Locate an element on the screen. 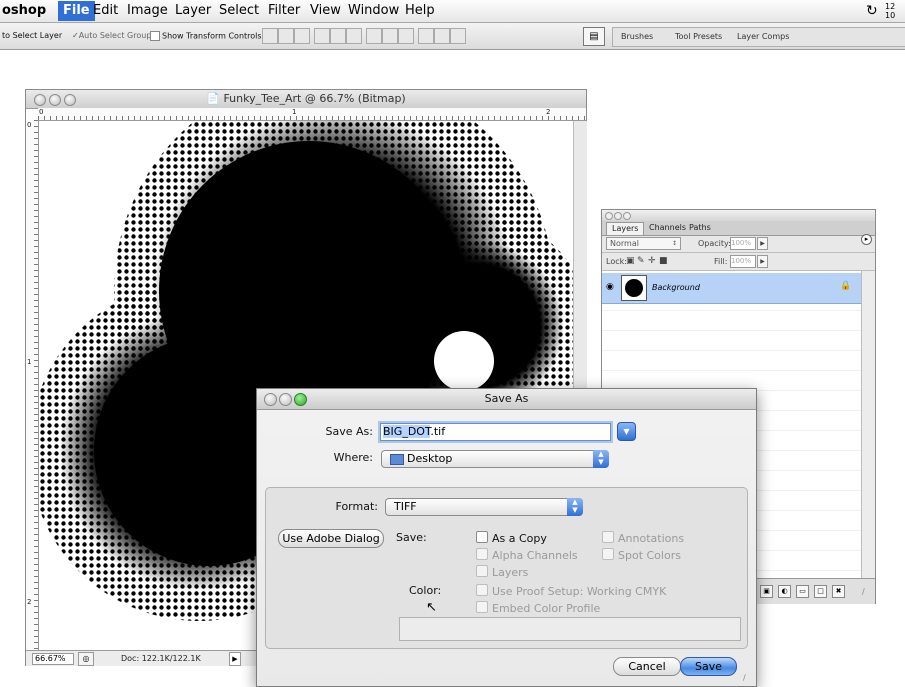  cancel-button: Cancel is located at coordinates (647, 666).